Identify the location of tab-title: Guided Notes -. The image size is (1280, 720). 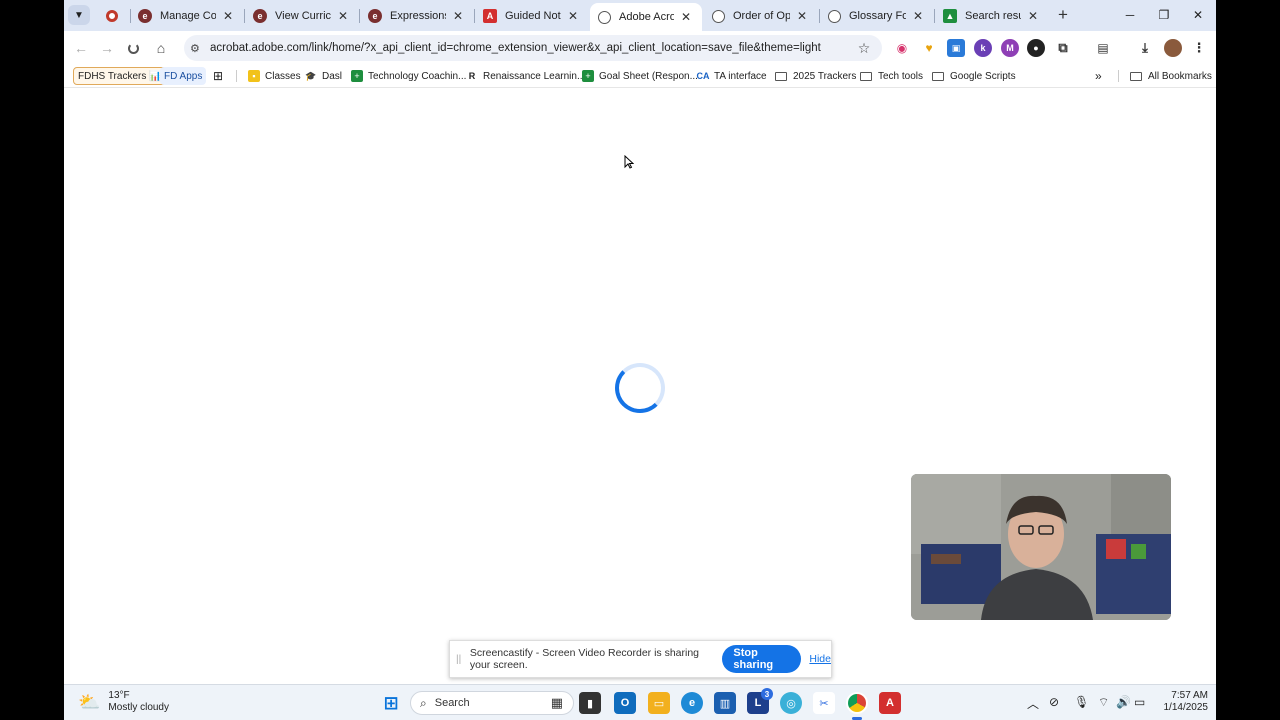
(533, 16).